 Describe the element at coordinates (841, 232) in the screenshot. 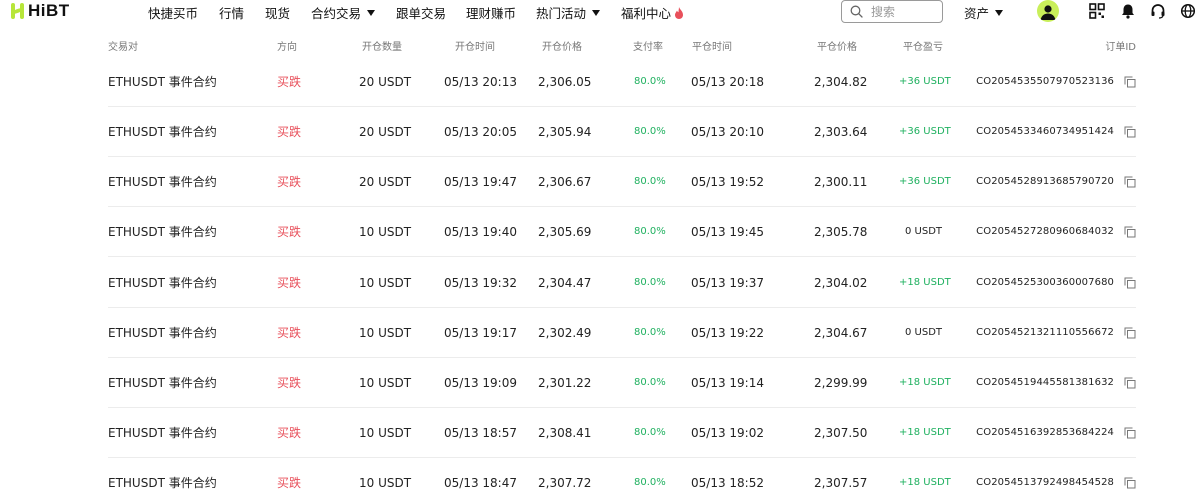

I see `cell-close-price: 2,305.78` at that location.